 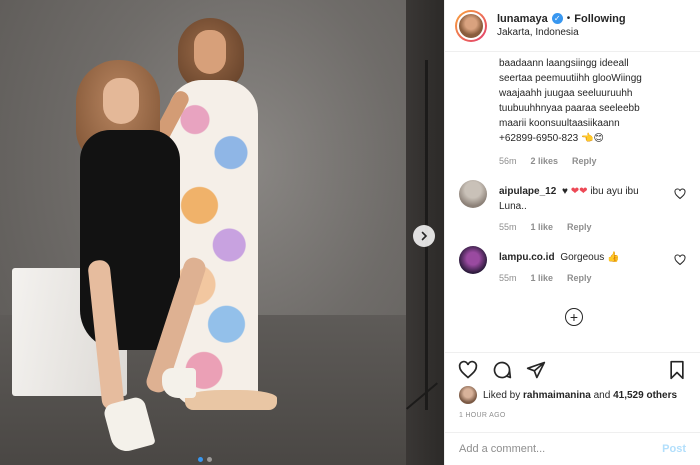 I want to click on carousel-indicator, so click(x=205, y=459).